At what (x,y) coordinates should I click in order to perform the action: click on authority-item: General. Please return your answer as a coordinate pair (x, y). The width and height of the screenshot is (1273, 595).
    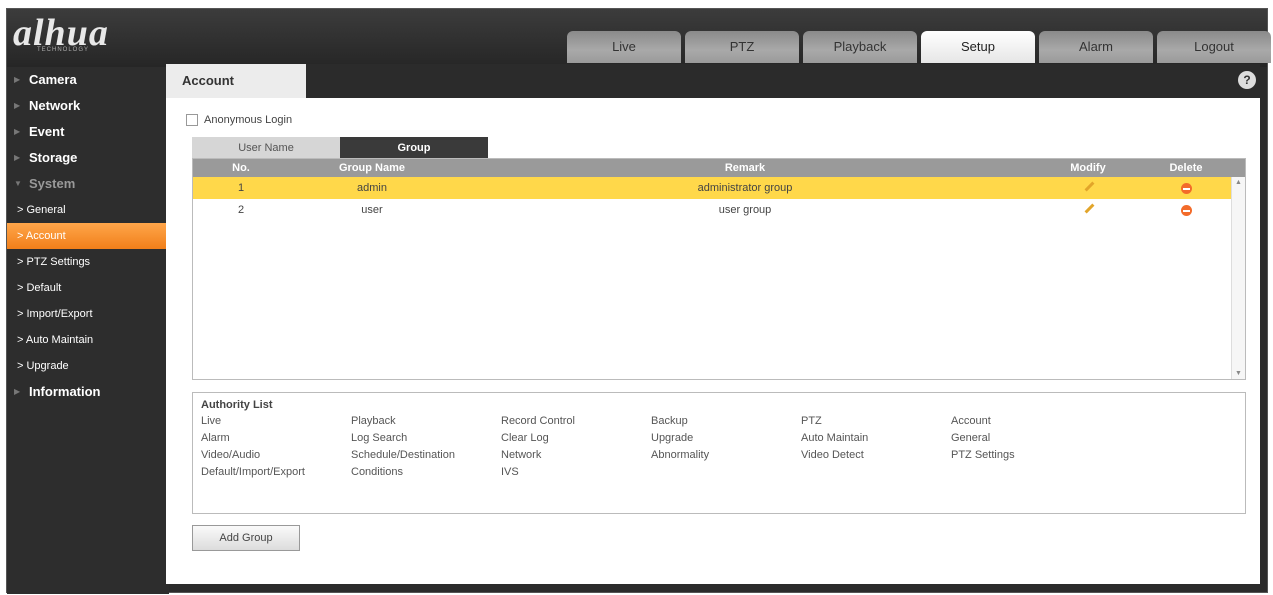
    Looking at the image, I should click on (971, 438).